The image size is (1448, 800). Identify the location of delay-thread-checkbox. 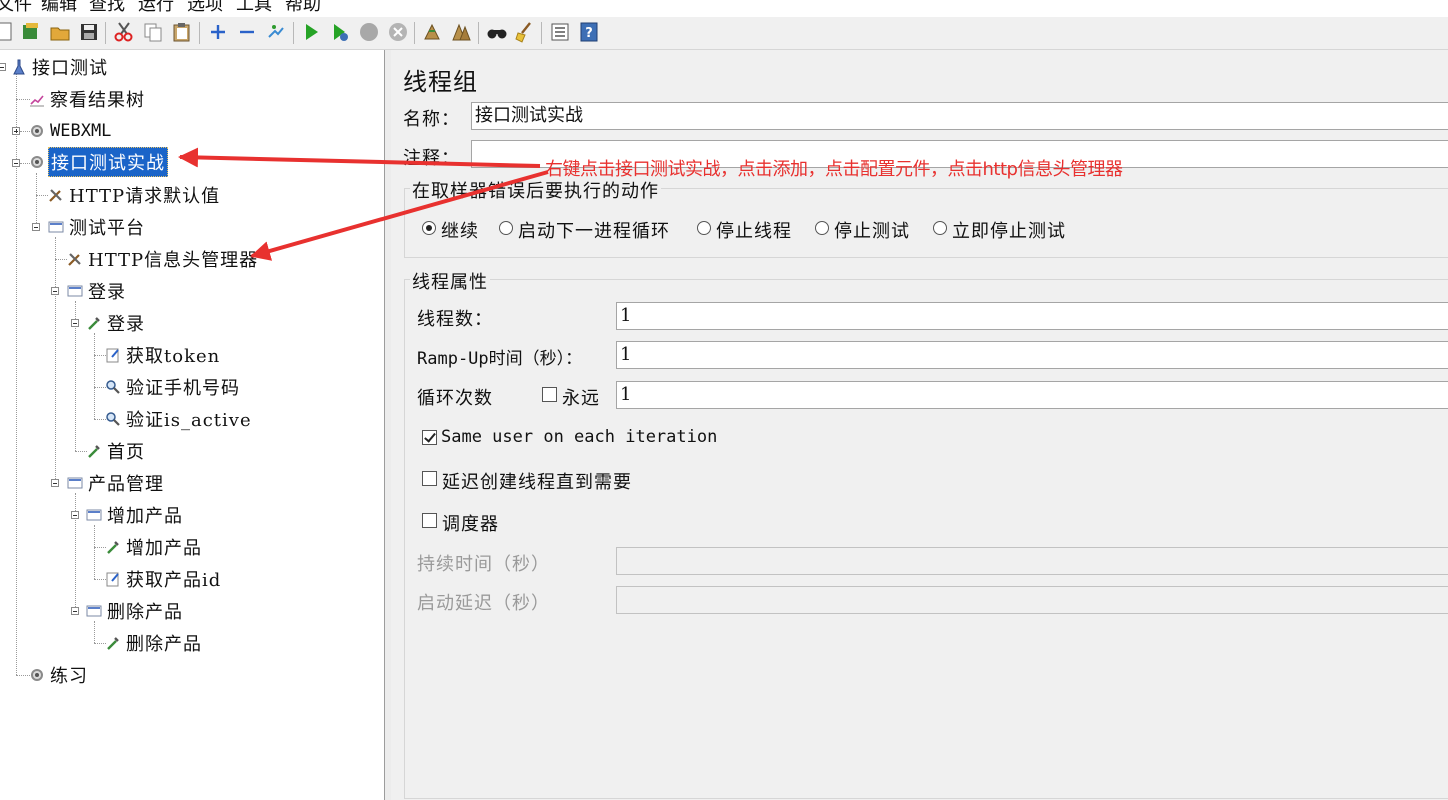
(429, 478).